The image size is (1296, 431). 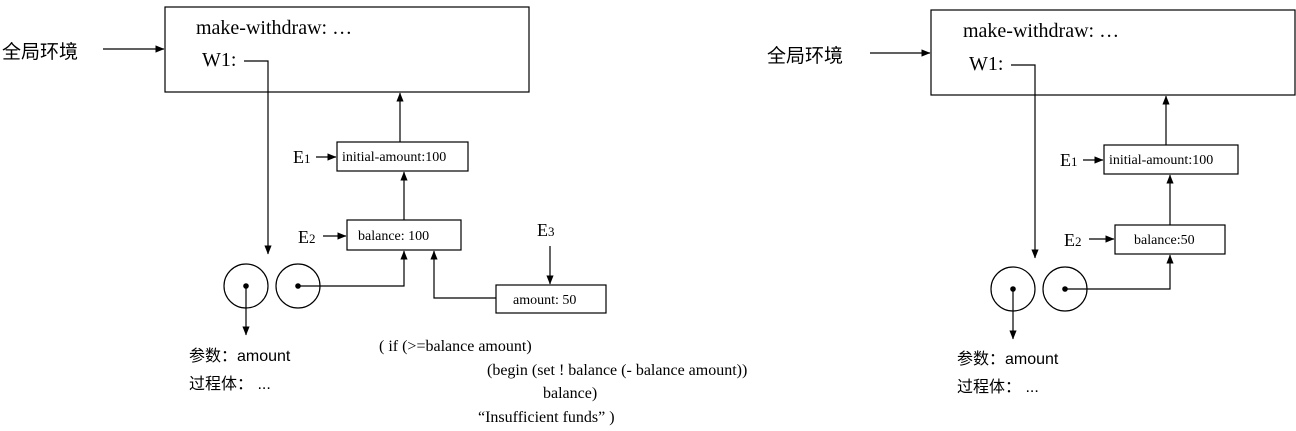 I want to click on left-global-env-label: 全局环境, so click(x=40, y=52).